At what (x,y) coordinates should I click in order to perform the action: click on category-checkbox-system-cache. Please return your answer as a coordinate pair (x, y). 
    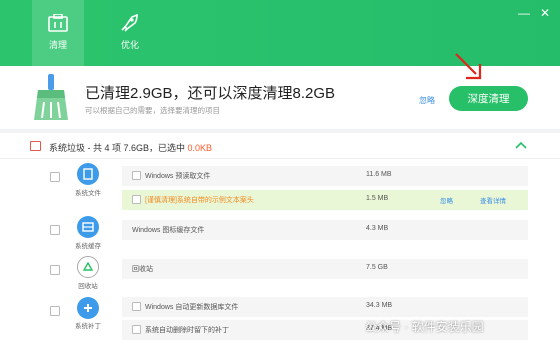
    Looking at the image, I should click on (55, 230).